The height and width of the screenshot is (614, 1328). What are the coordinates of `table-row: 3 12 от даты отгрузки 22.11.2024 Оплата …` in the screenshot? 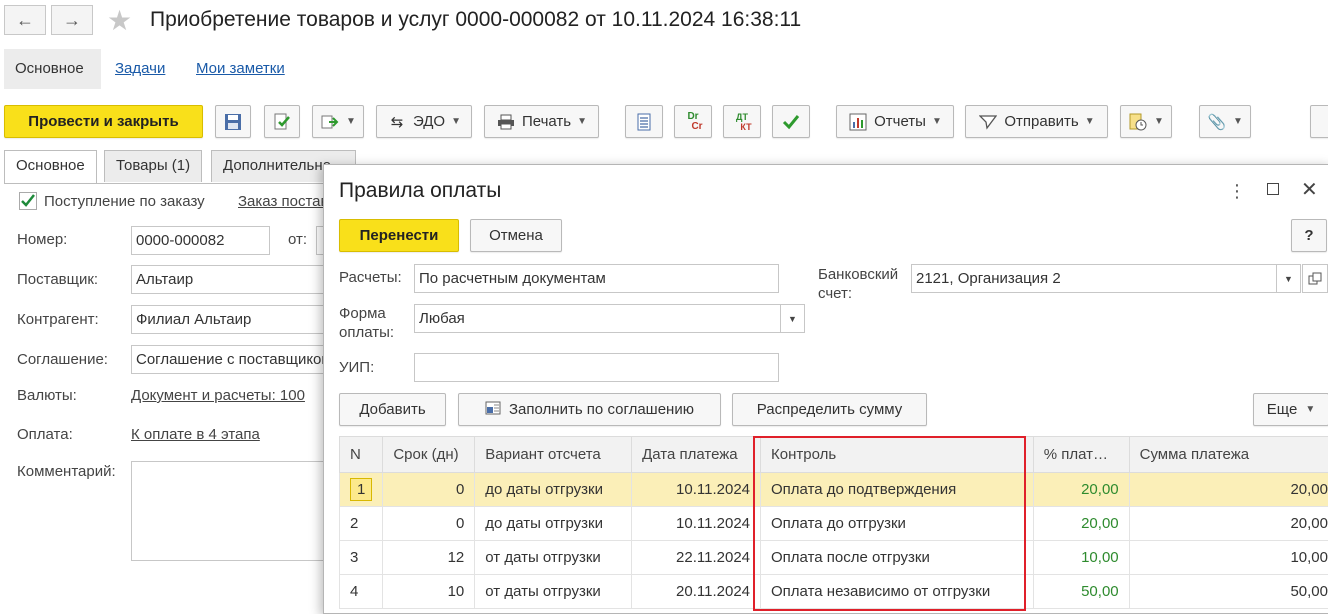 It's located at (834, 558).